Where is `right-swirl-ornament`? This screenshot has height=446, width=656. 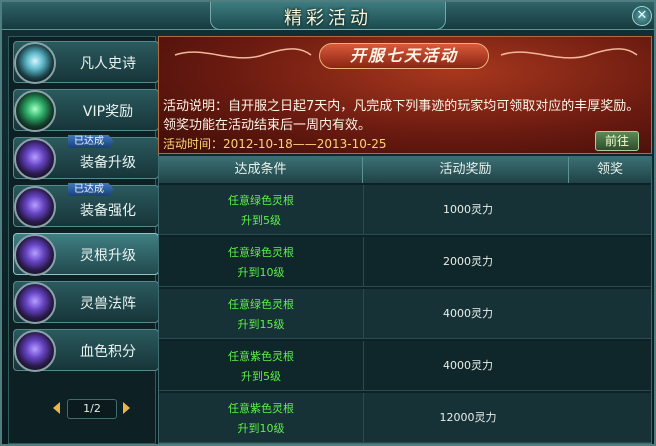
right-swirl-ornament is located at coordinates (569, 53).